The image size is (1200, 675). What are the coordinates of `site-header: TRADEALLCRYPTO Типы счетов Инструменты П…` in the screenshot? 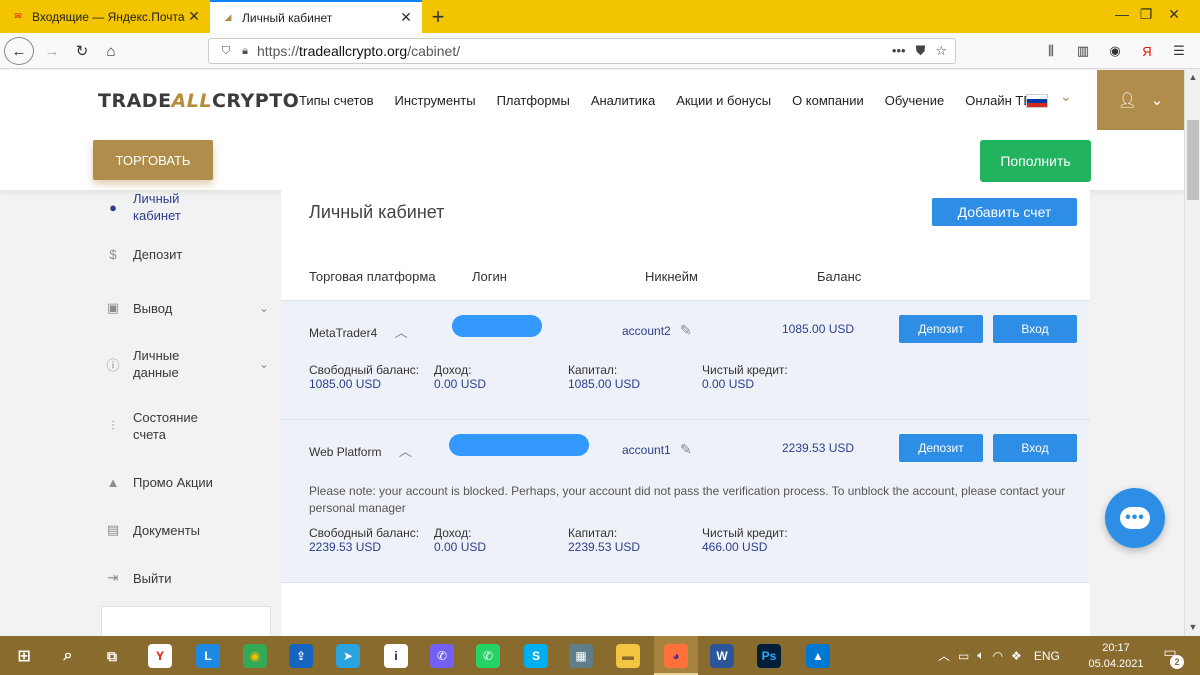 It's located at (592, 100).